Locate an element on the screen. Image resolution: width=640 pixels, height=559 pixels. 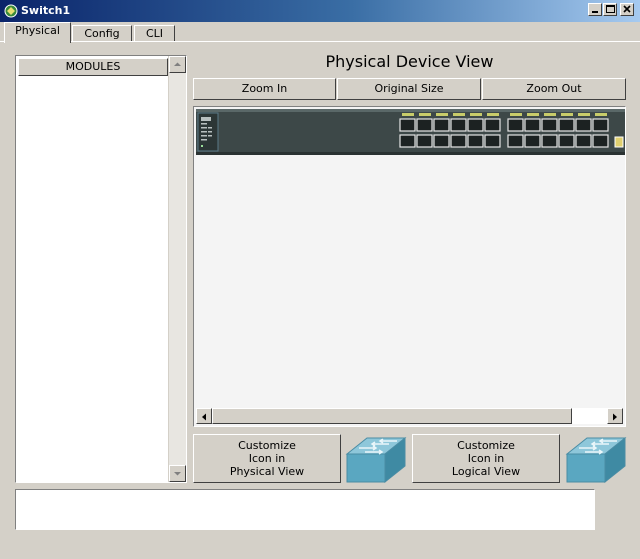
customize-physical-button: Customize Icon in Physical View is located at coordinates (267, 458).